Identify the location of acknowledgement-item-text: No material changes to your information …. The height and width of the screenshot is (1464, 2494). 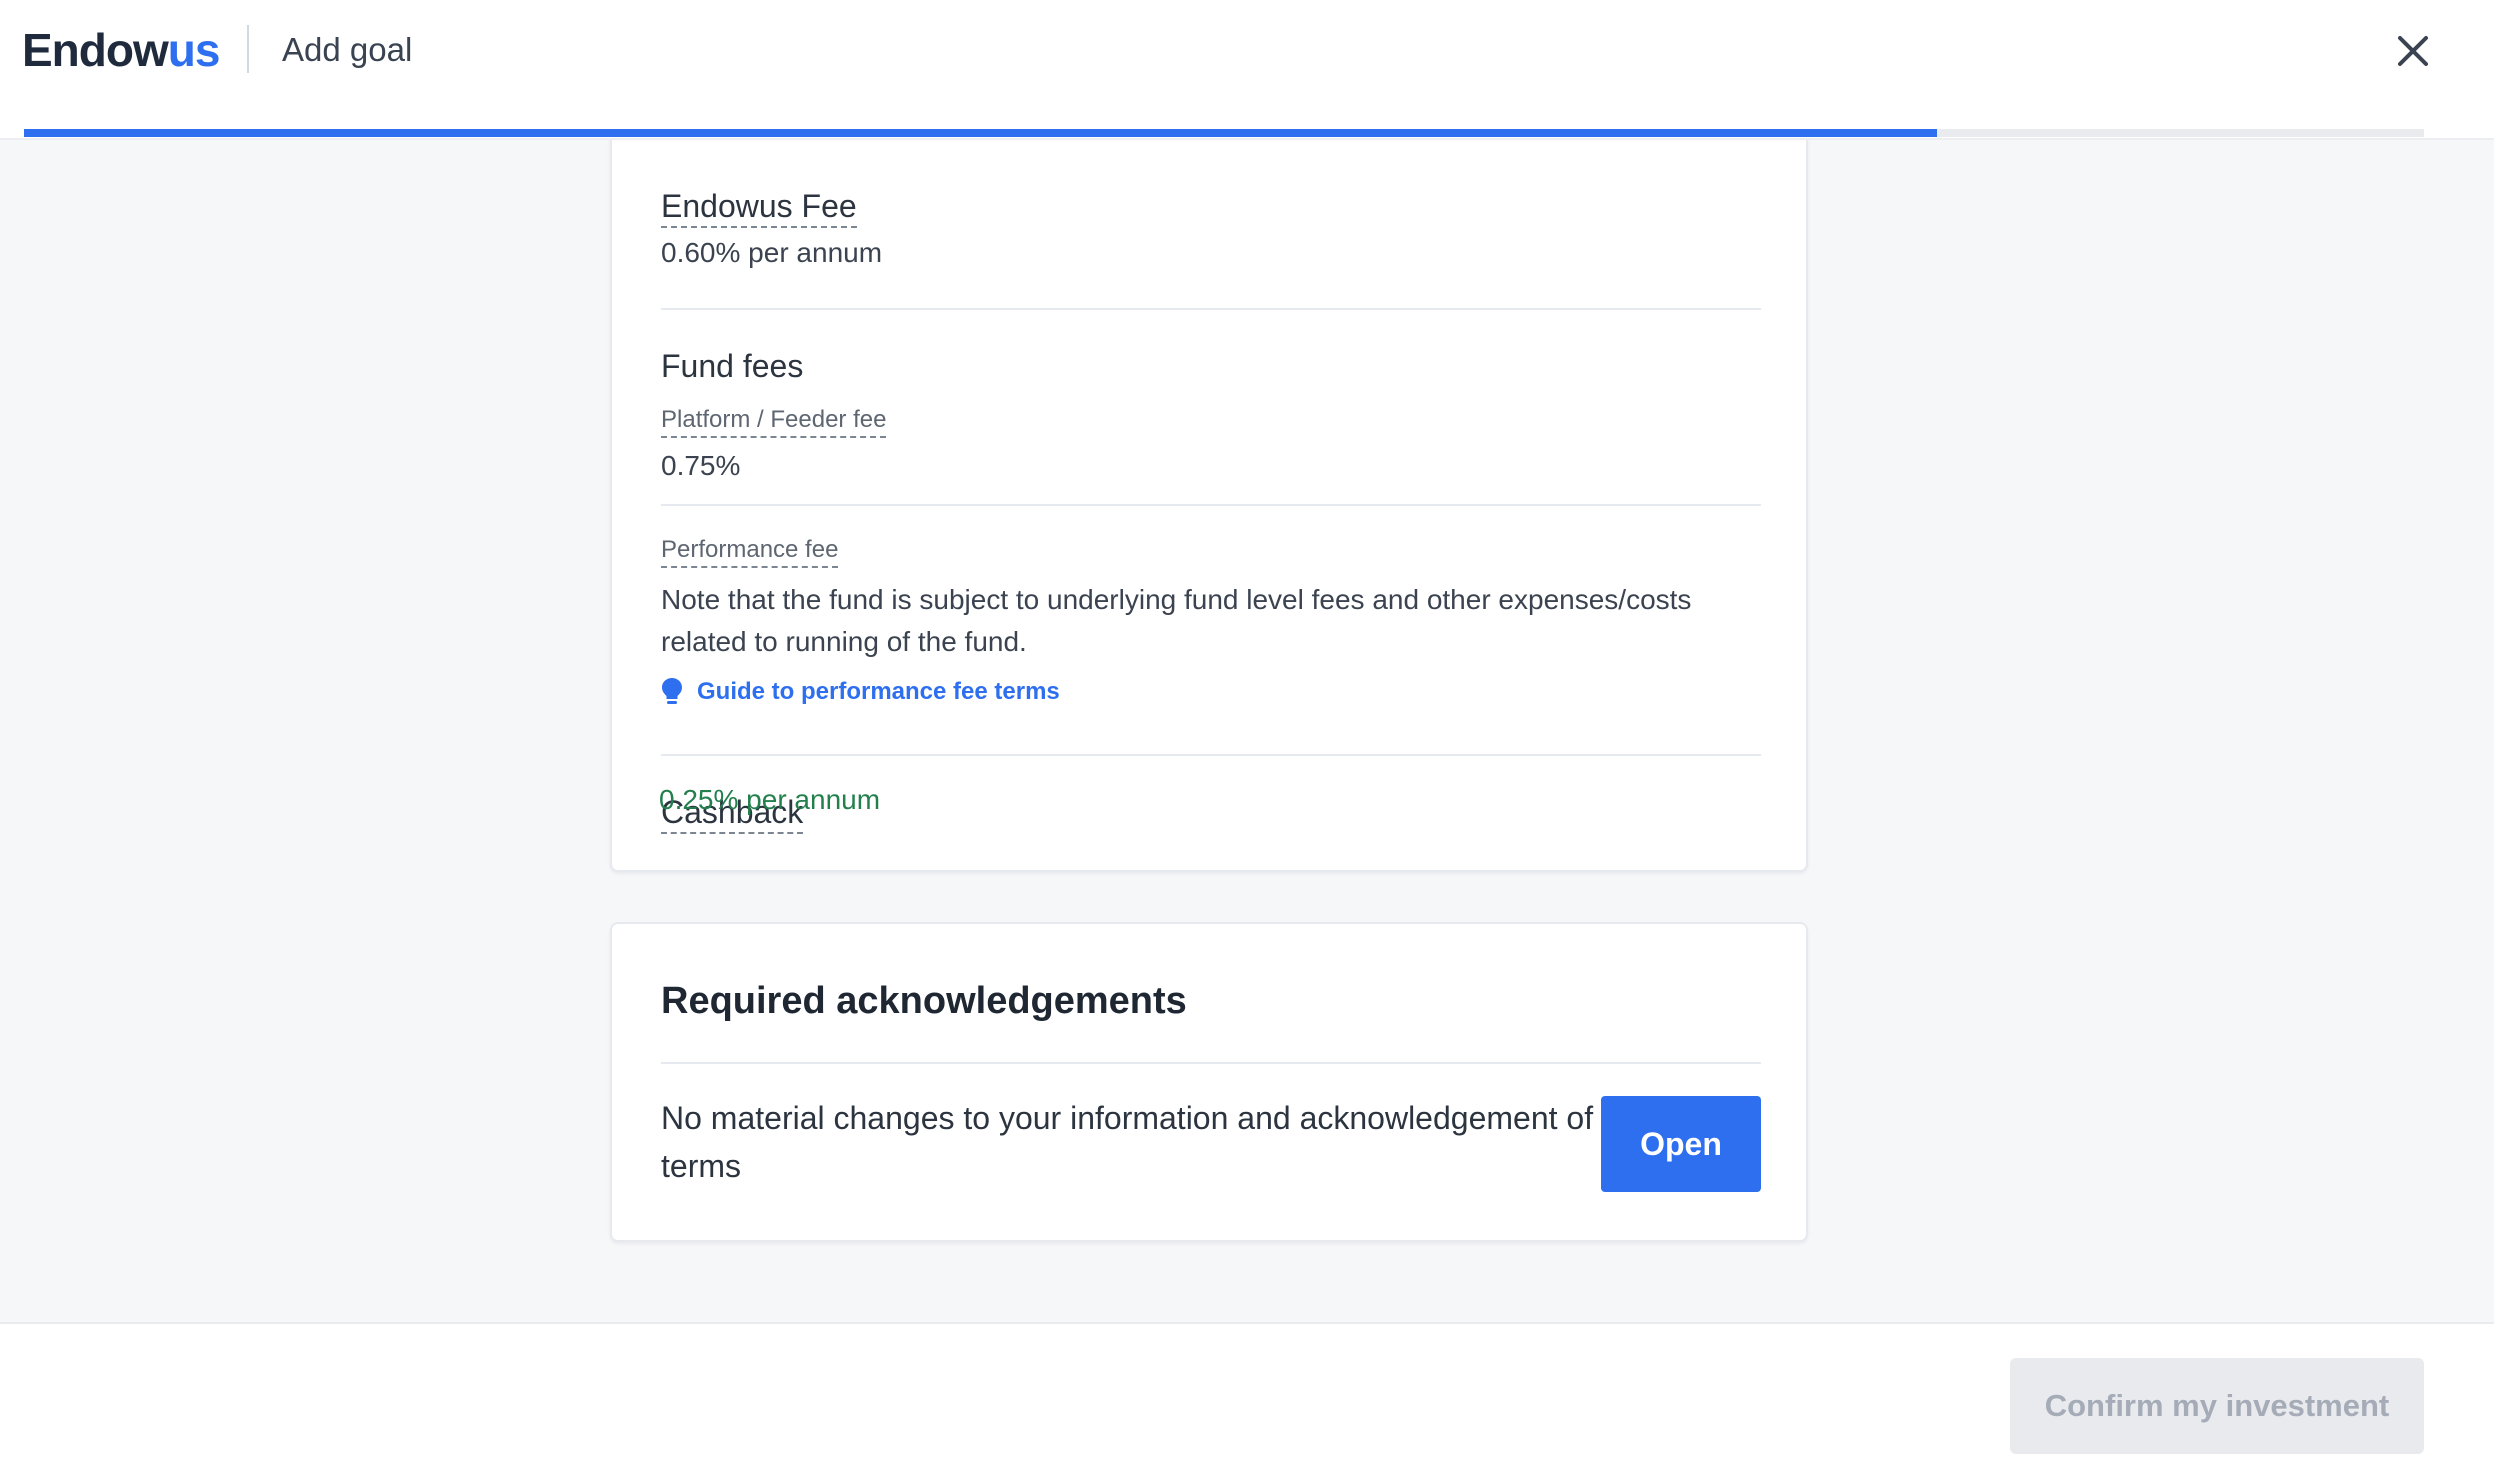
(1127, 1142).